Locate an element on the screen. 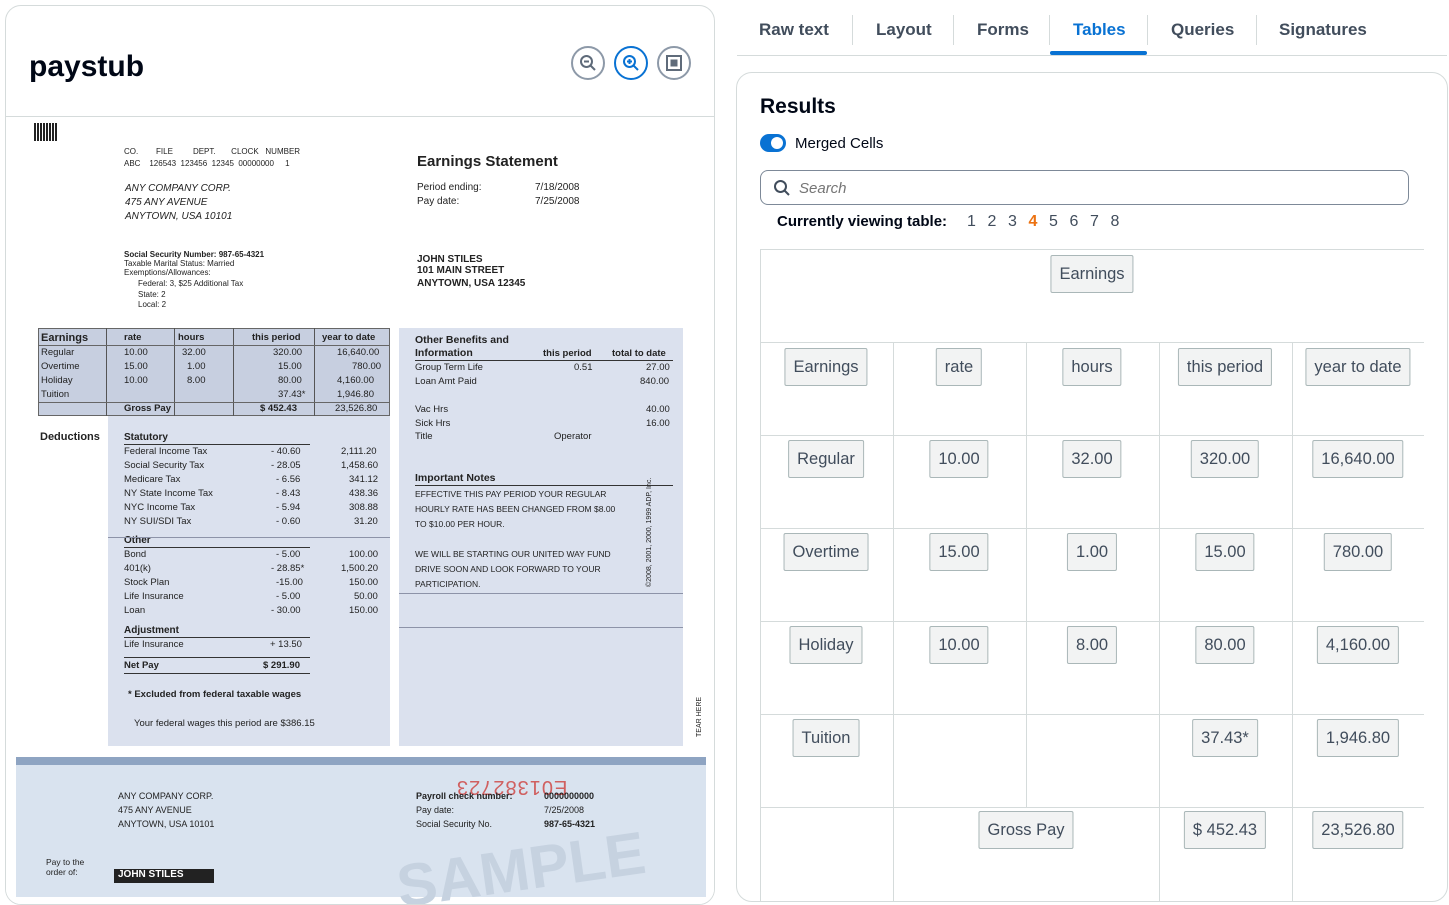 Image resolution: width=1449 pixels, height=905 pixels. table-pager: 1 2 3 4 5 6 7 8 is located at coordinates (1049, 222).